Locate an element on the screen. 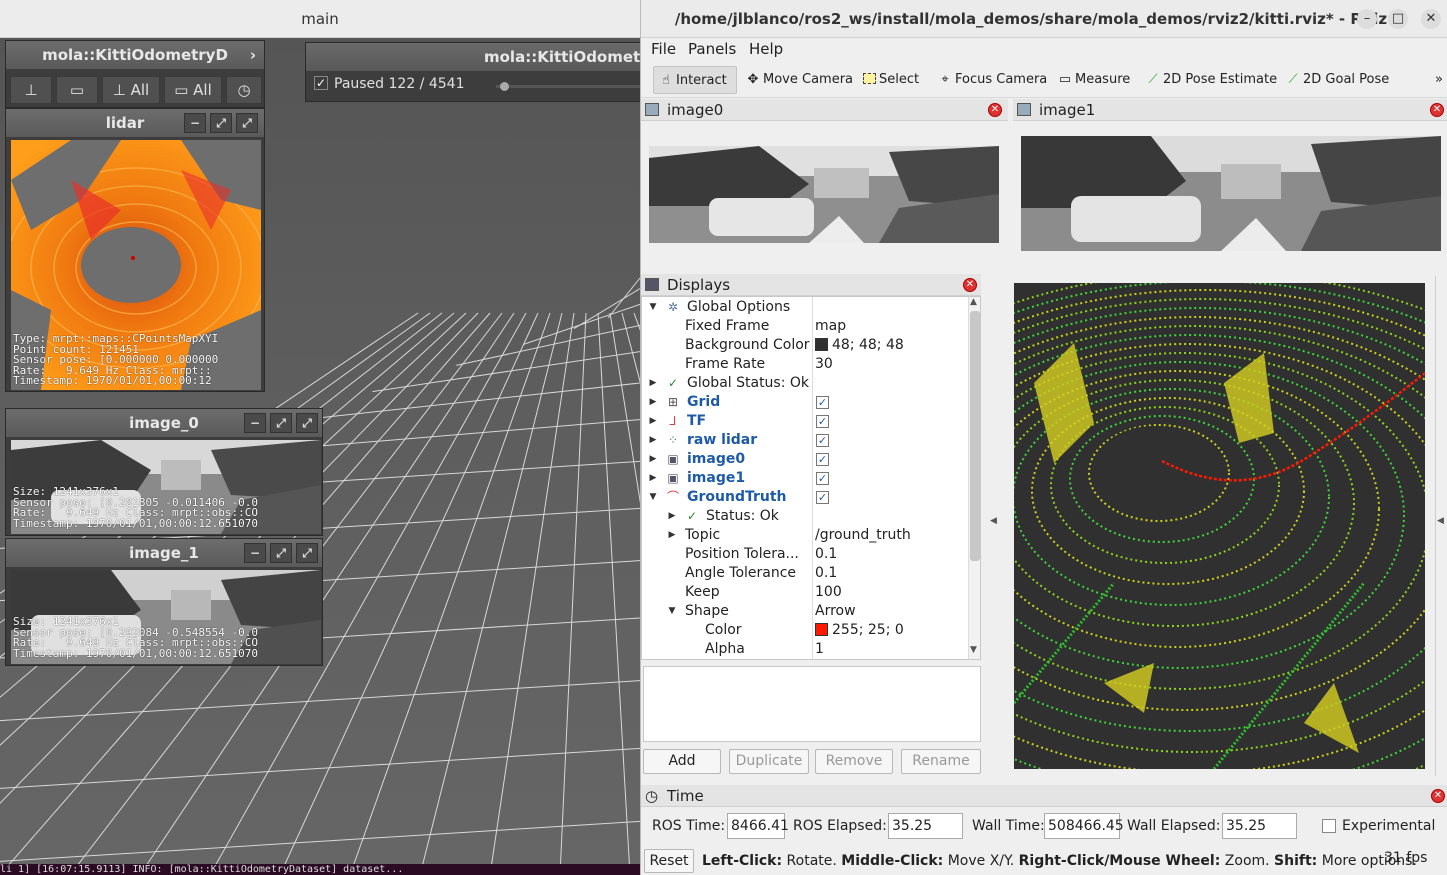 This screenshot has height=875, width=1447. tool-select: Select is located at coordinates (888, 80).